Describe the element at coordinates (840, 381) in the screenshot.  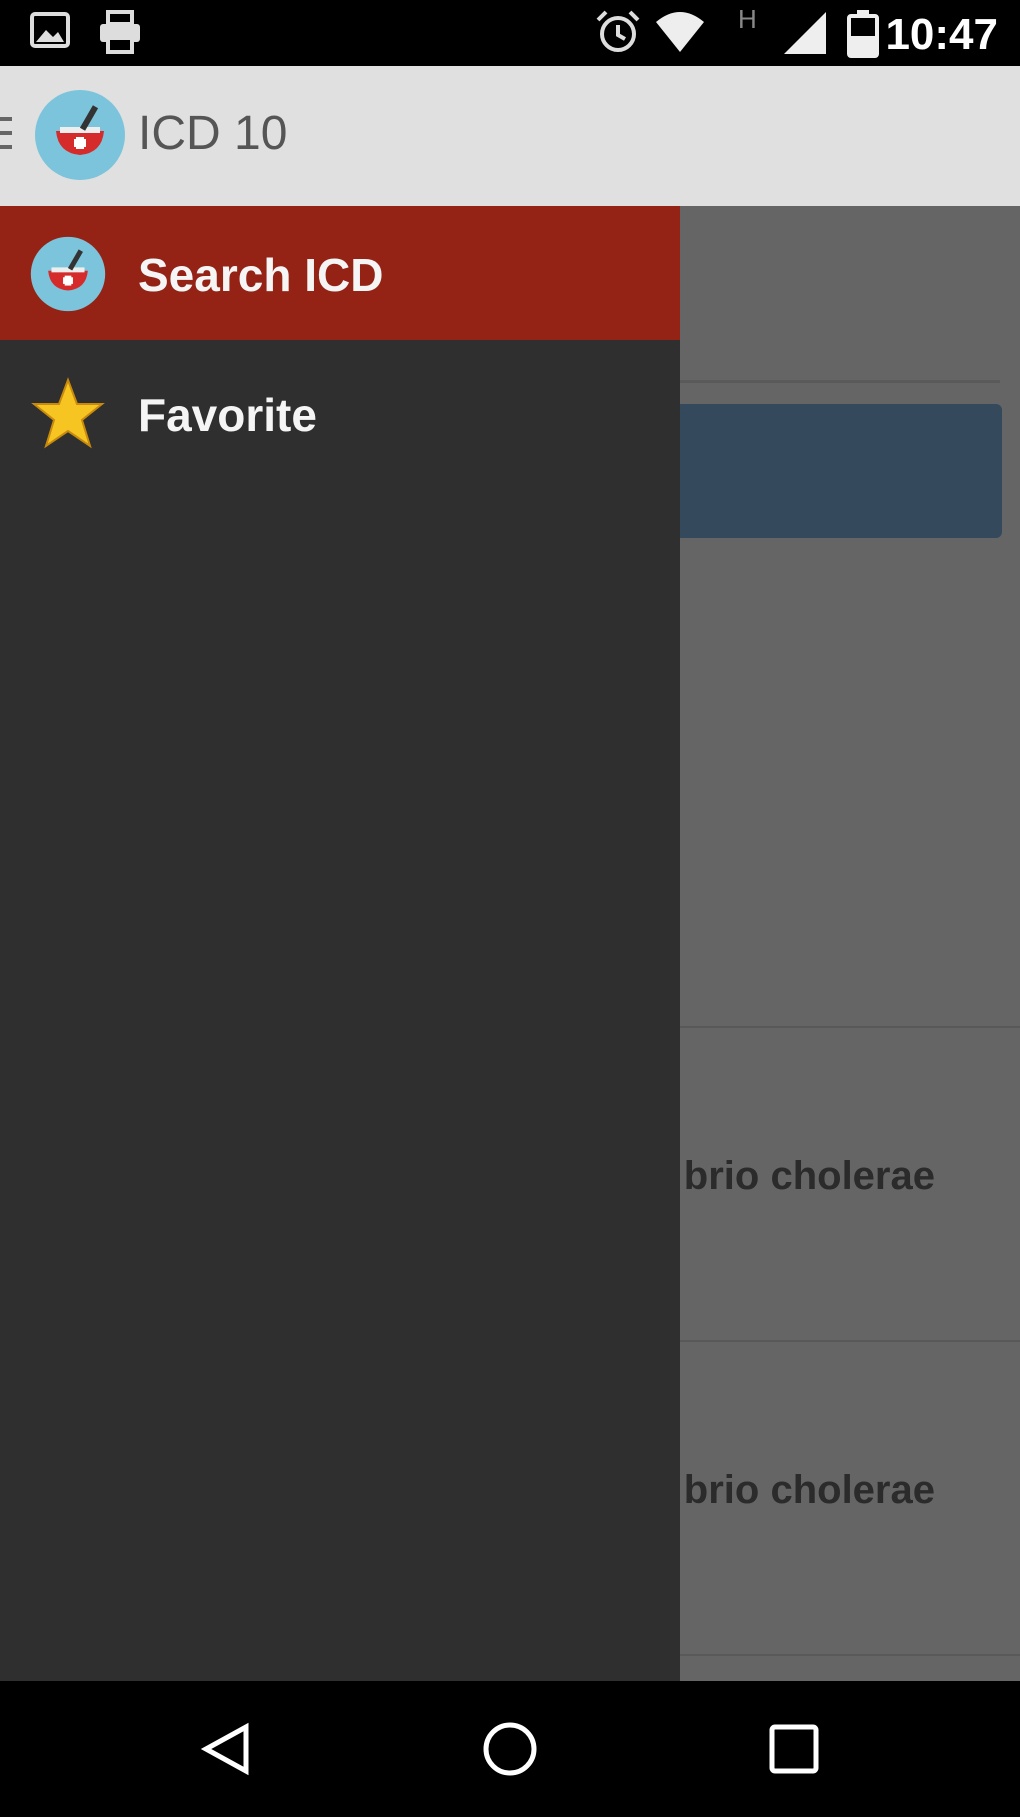
I see `search-input-underline` at that location.